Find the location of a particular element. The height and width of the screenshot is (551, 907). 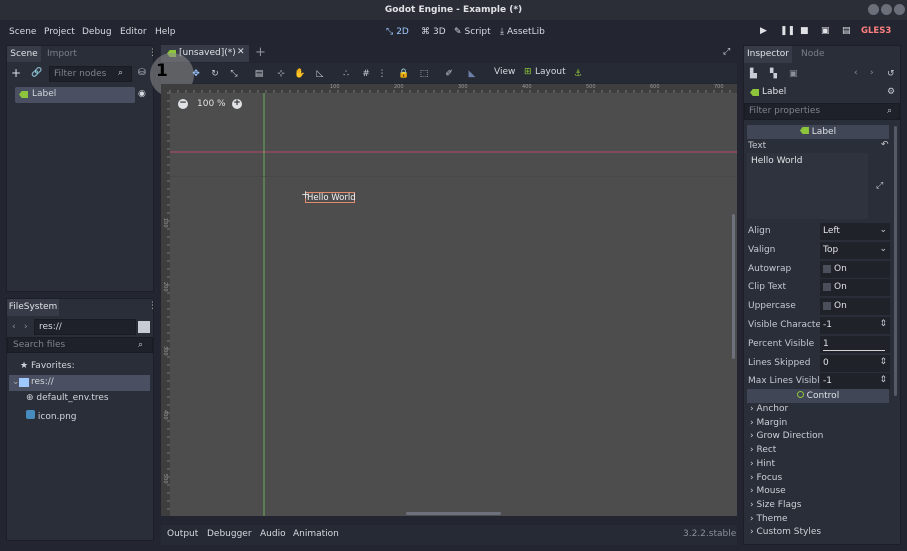

forward-arrow-icon: › is located at coordinates (26, 327).